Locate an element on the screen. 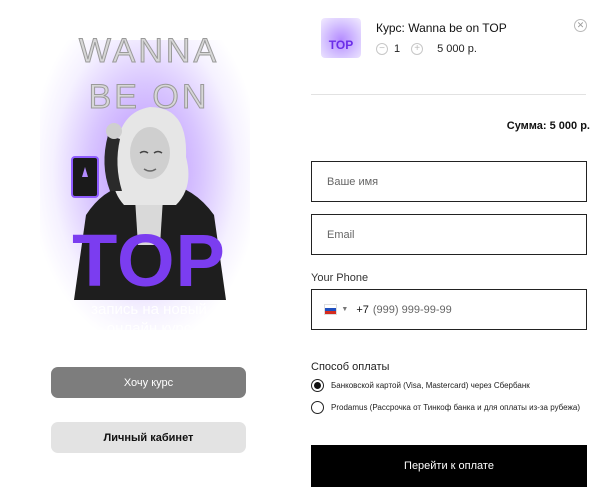 This screenshot has width=600, height=495. email-field is located at coordinates (449, 234).